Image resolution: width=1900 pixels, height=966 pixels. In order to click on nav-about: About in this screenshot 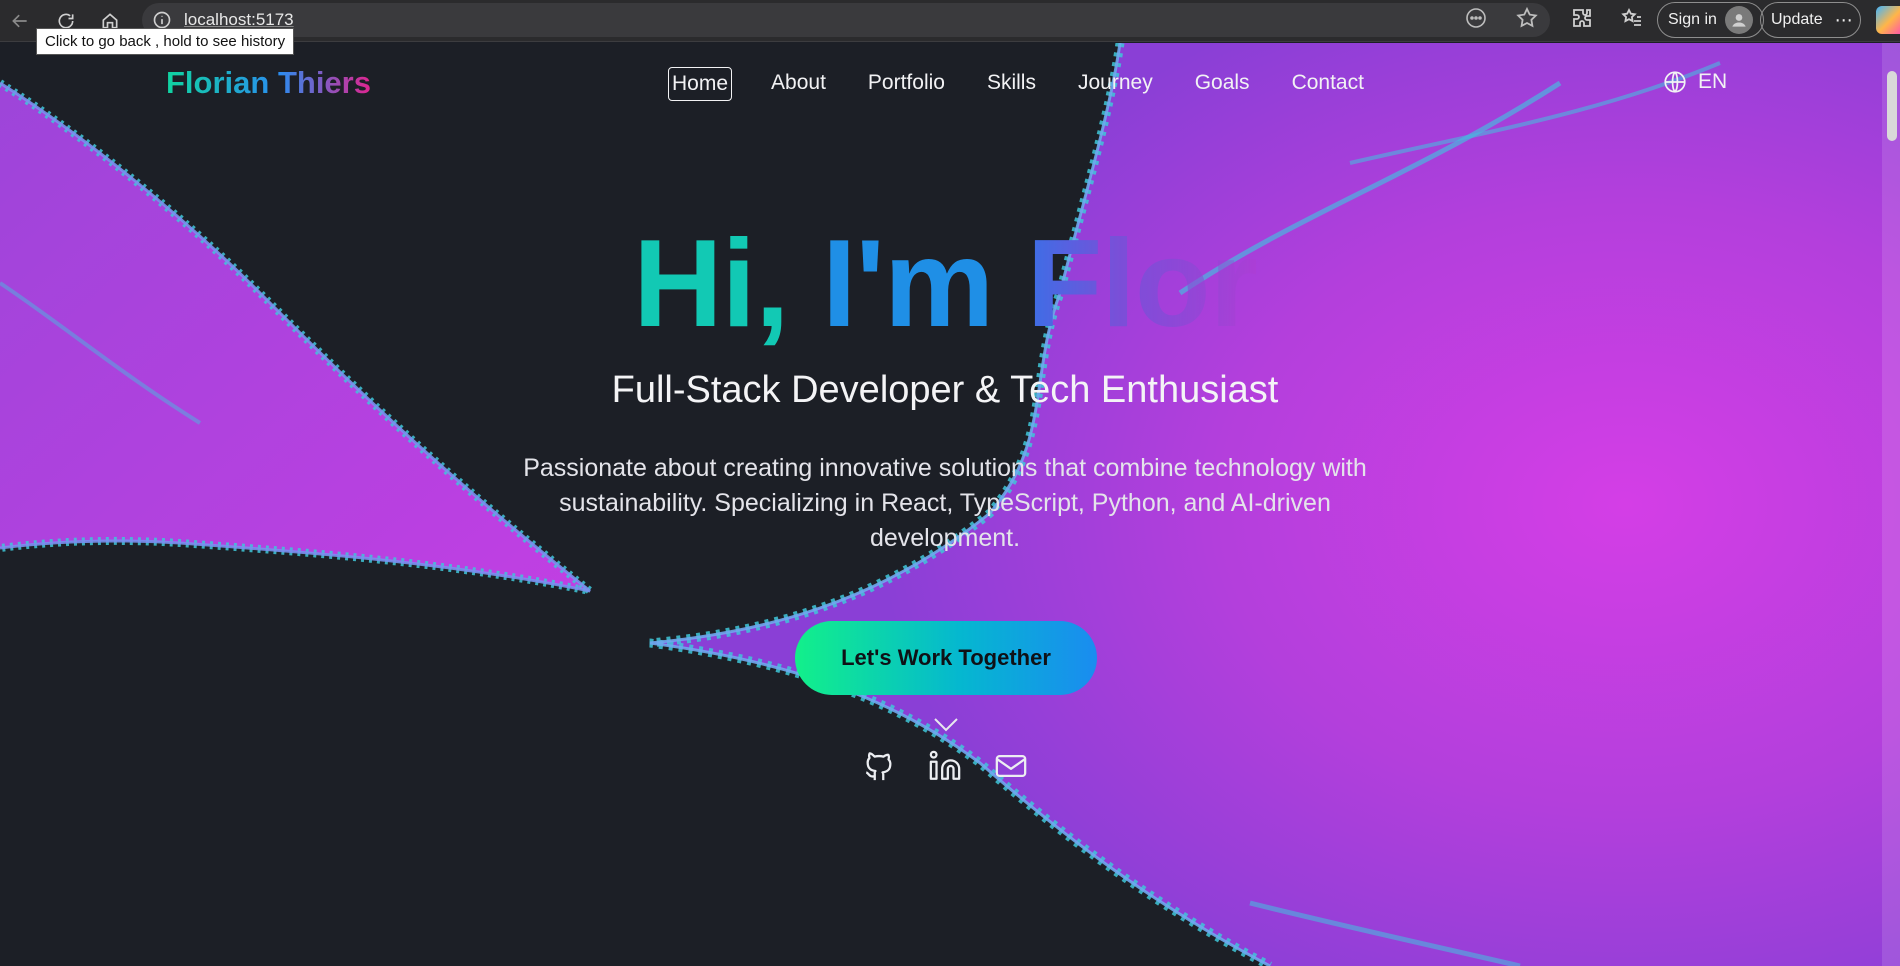, I will do `click(798, 84)`.